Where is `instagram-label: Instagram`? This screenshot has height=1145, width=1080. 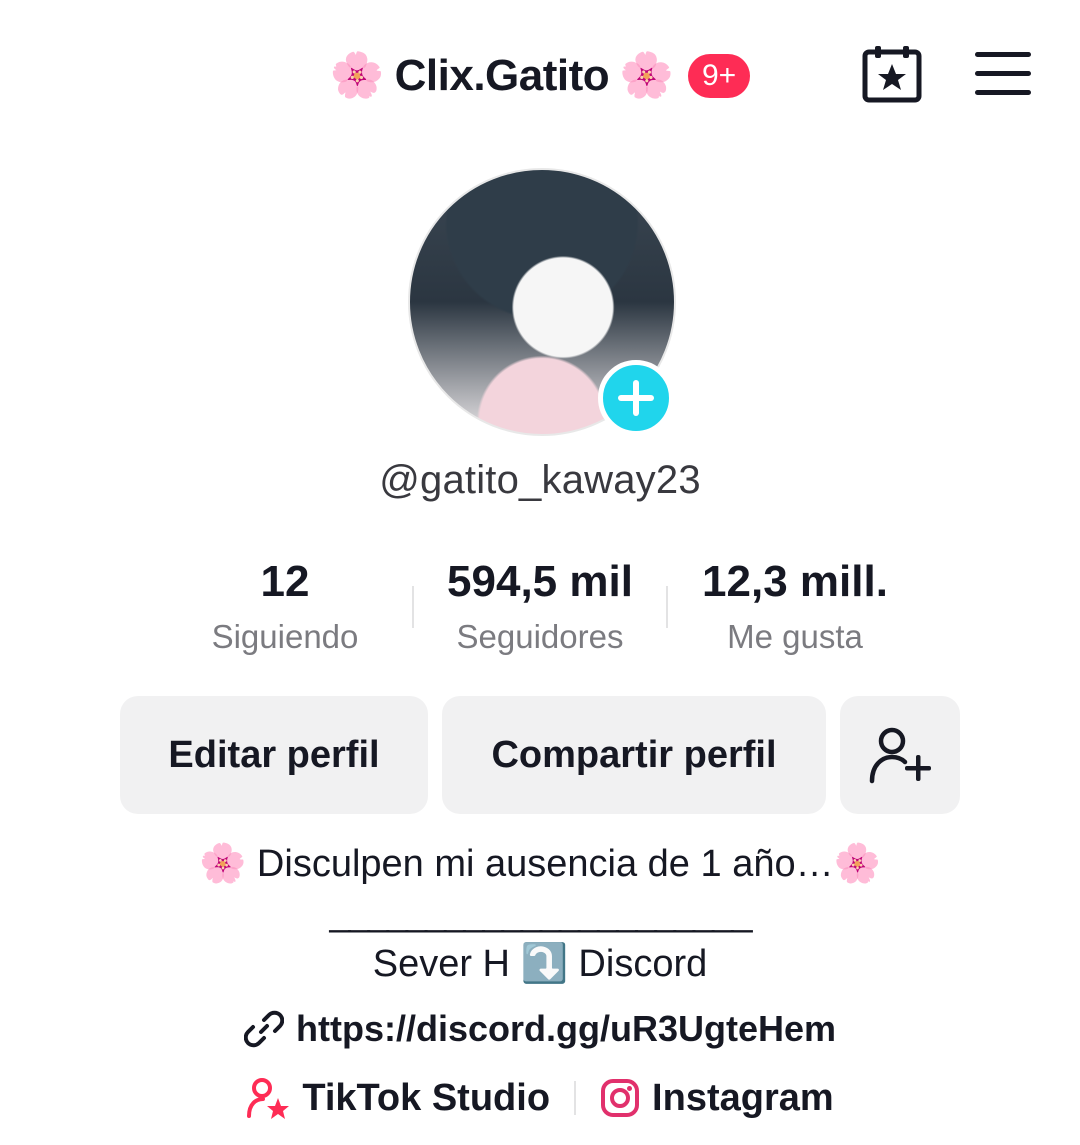 instagram-label: Instagram is located at coordinates (743, 1097).